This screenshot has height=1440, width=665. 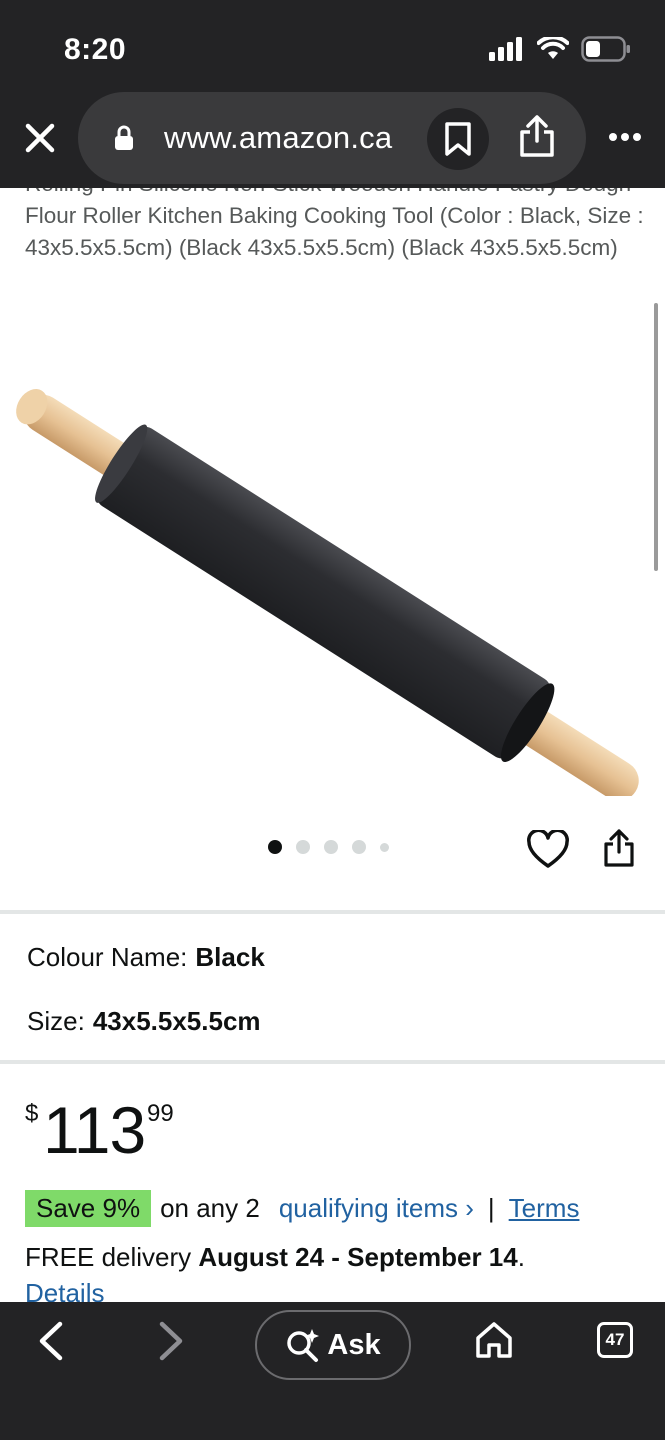 I want to click on close-icon, so click(x=40, y=138).